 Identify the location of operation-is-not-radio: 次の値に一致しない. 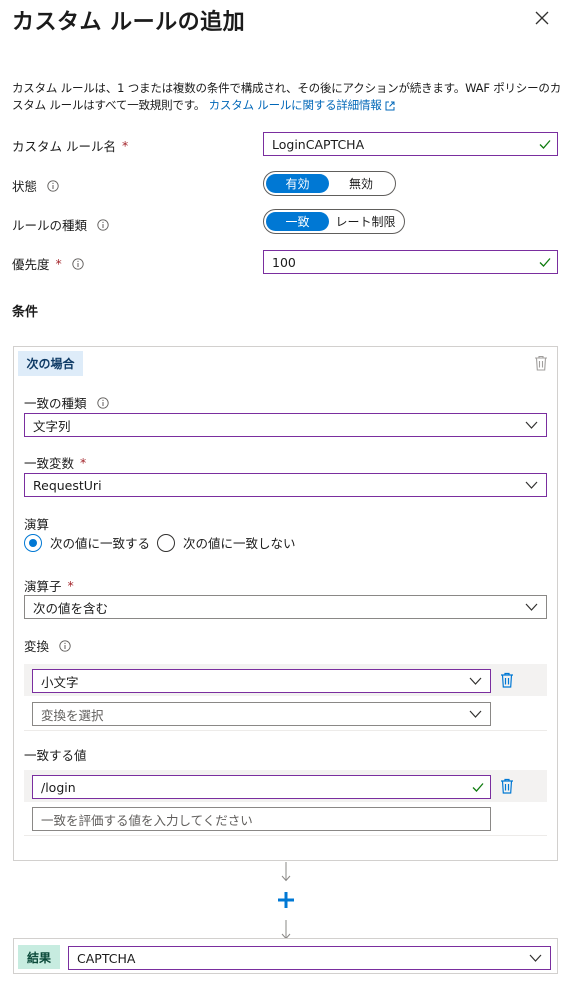
(226, 542).